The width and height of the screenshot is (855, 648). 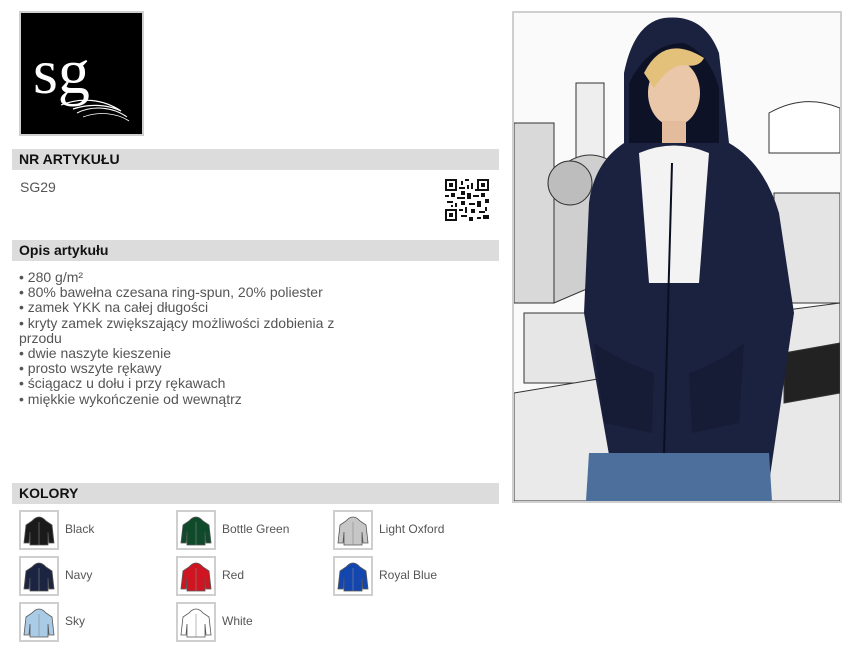 What do you see at coordinates (95, 353) in the screenshot?
I see `description-item: • dwie naszyte kieszenie` at bounding box center [95, 353].